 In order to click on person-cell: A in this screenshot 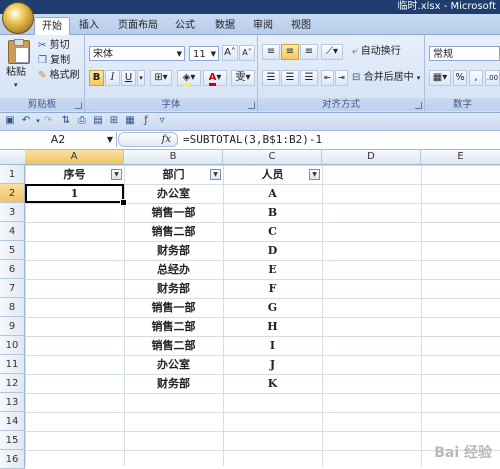, I will do `click(272, 193)`.